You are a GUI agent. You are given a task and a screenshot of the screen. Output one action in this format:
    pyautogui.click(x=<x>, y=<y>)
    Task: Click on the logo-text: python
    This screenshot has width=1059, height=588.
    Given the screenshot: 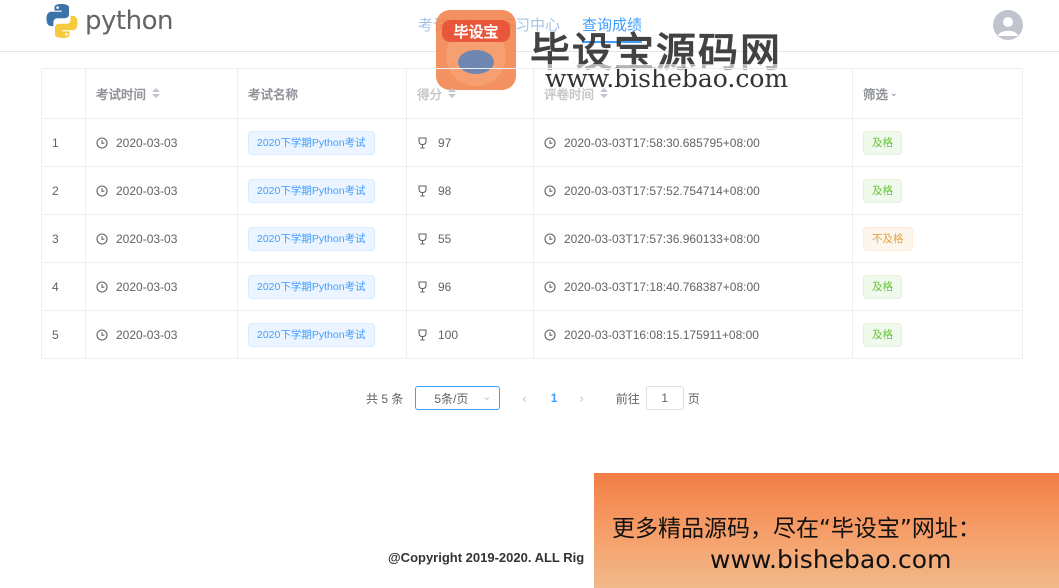 What is the action you would take?
    pyautogui.click(x=129, y=21)
    